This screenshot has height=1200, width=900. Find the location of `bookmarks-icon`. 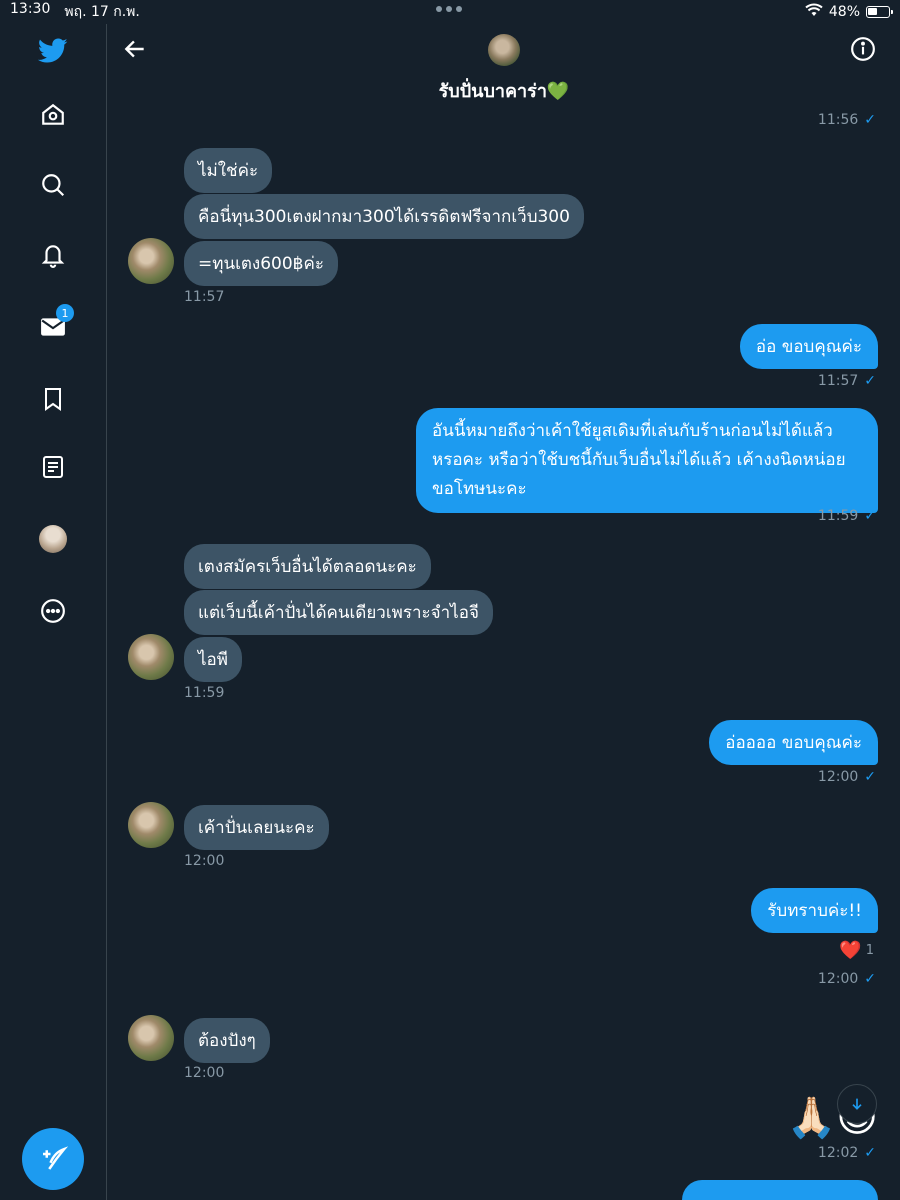

bookmarks-icon is located at coordinates (53, 399).